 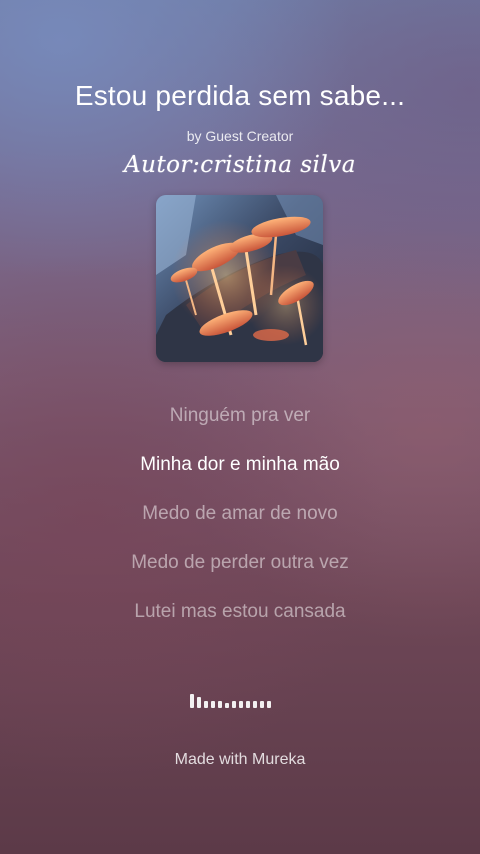 What do you see at coordinates (240, 562) in the screenshot?
I see `lyric-line: Medo de perder outra vez` at bounding box center [240, 562].